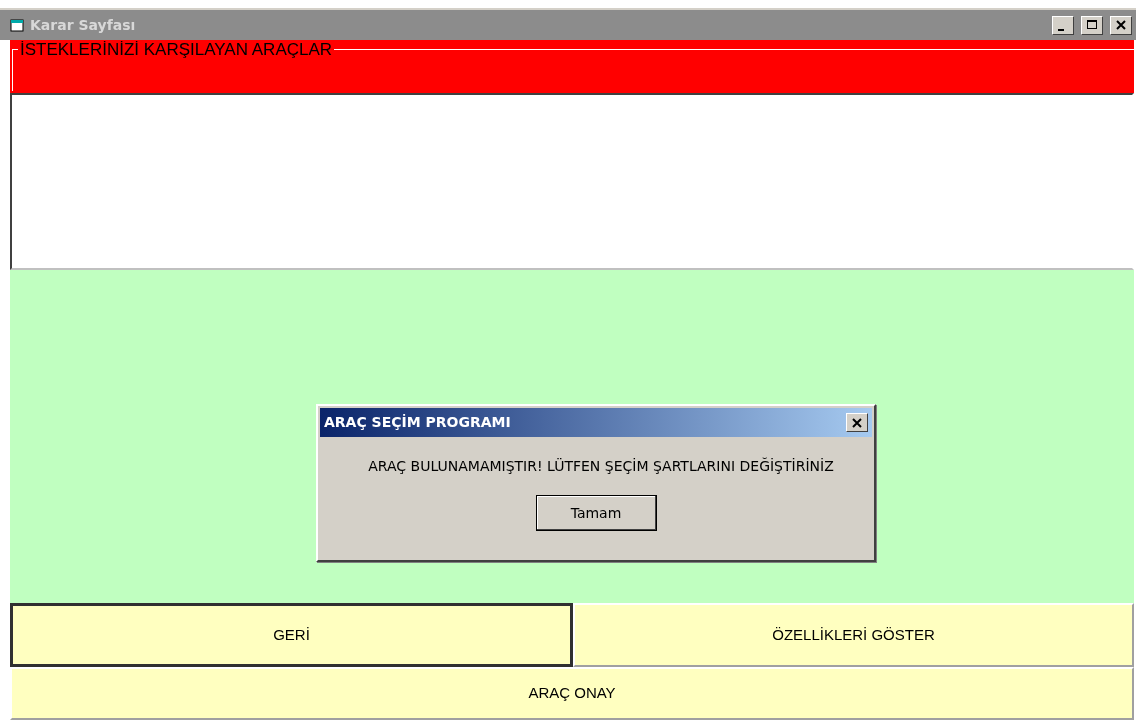  What do you see at coordinates (853, 635) in the screenshot?
I see `action-button: ÖZELLİKLERİ GÖSTER` at bounding box center [853, 635].